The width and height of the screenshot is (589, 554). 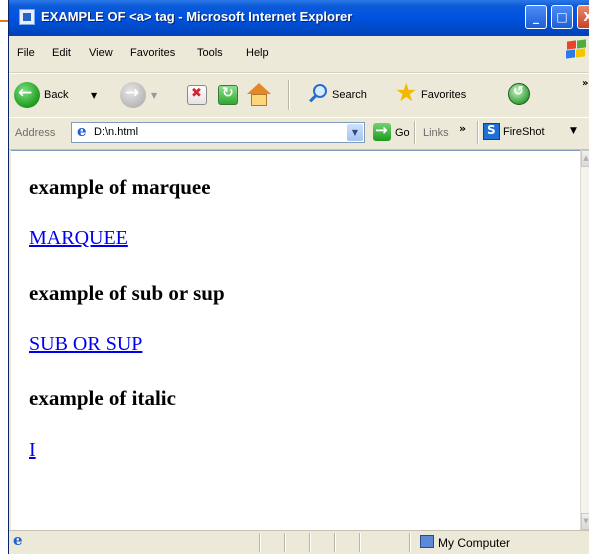 What do you see at coordinates (519, 94) in the screenshot?
I see `history-icon` at bounding box center [519, 94].